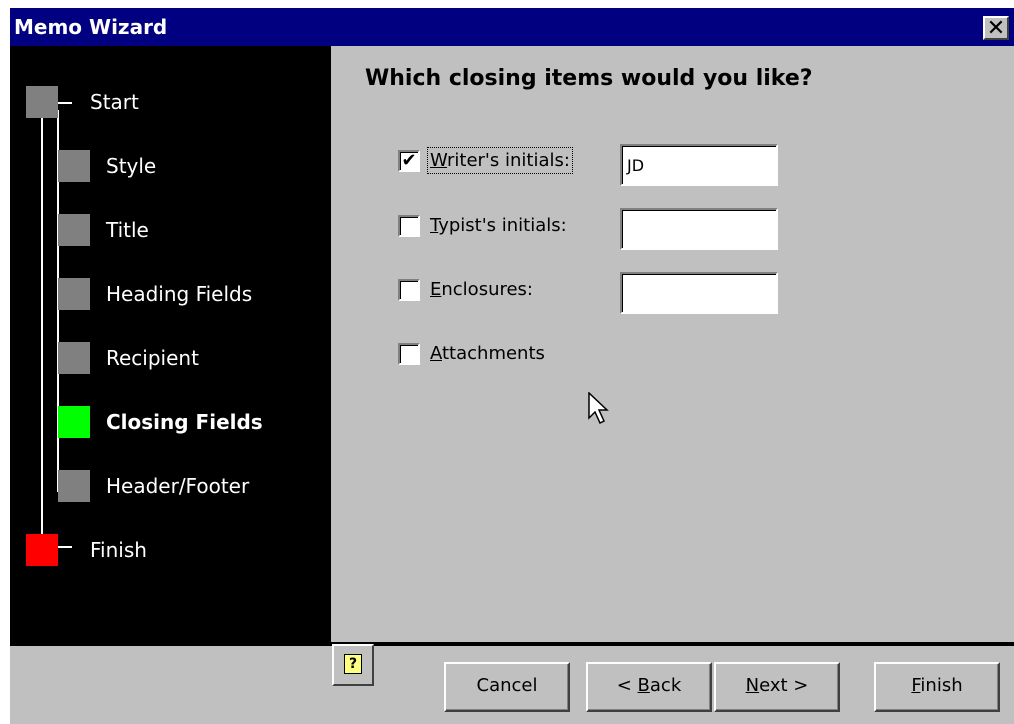  I want to click on close-button: ✕, so click(996, 28).